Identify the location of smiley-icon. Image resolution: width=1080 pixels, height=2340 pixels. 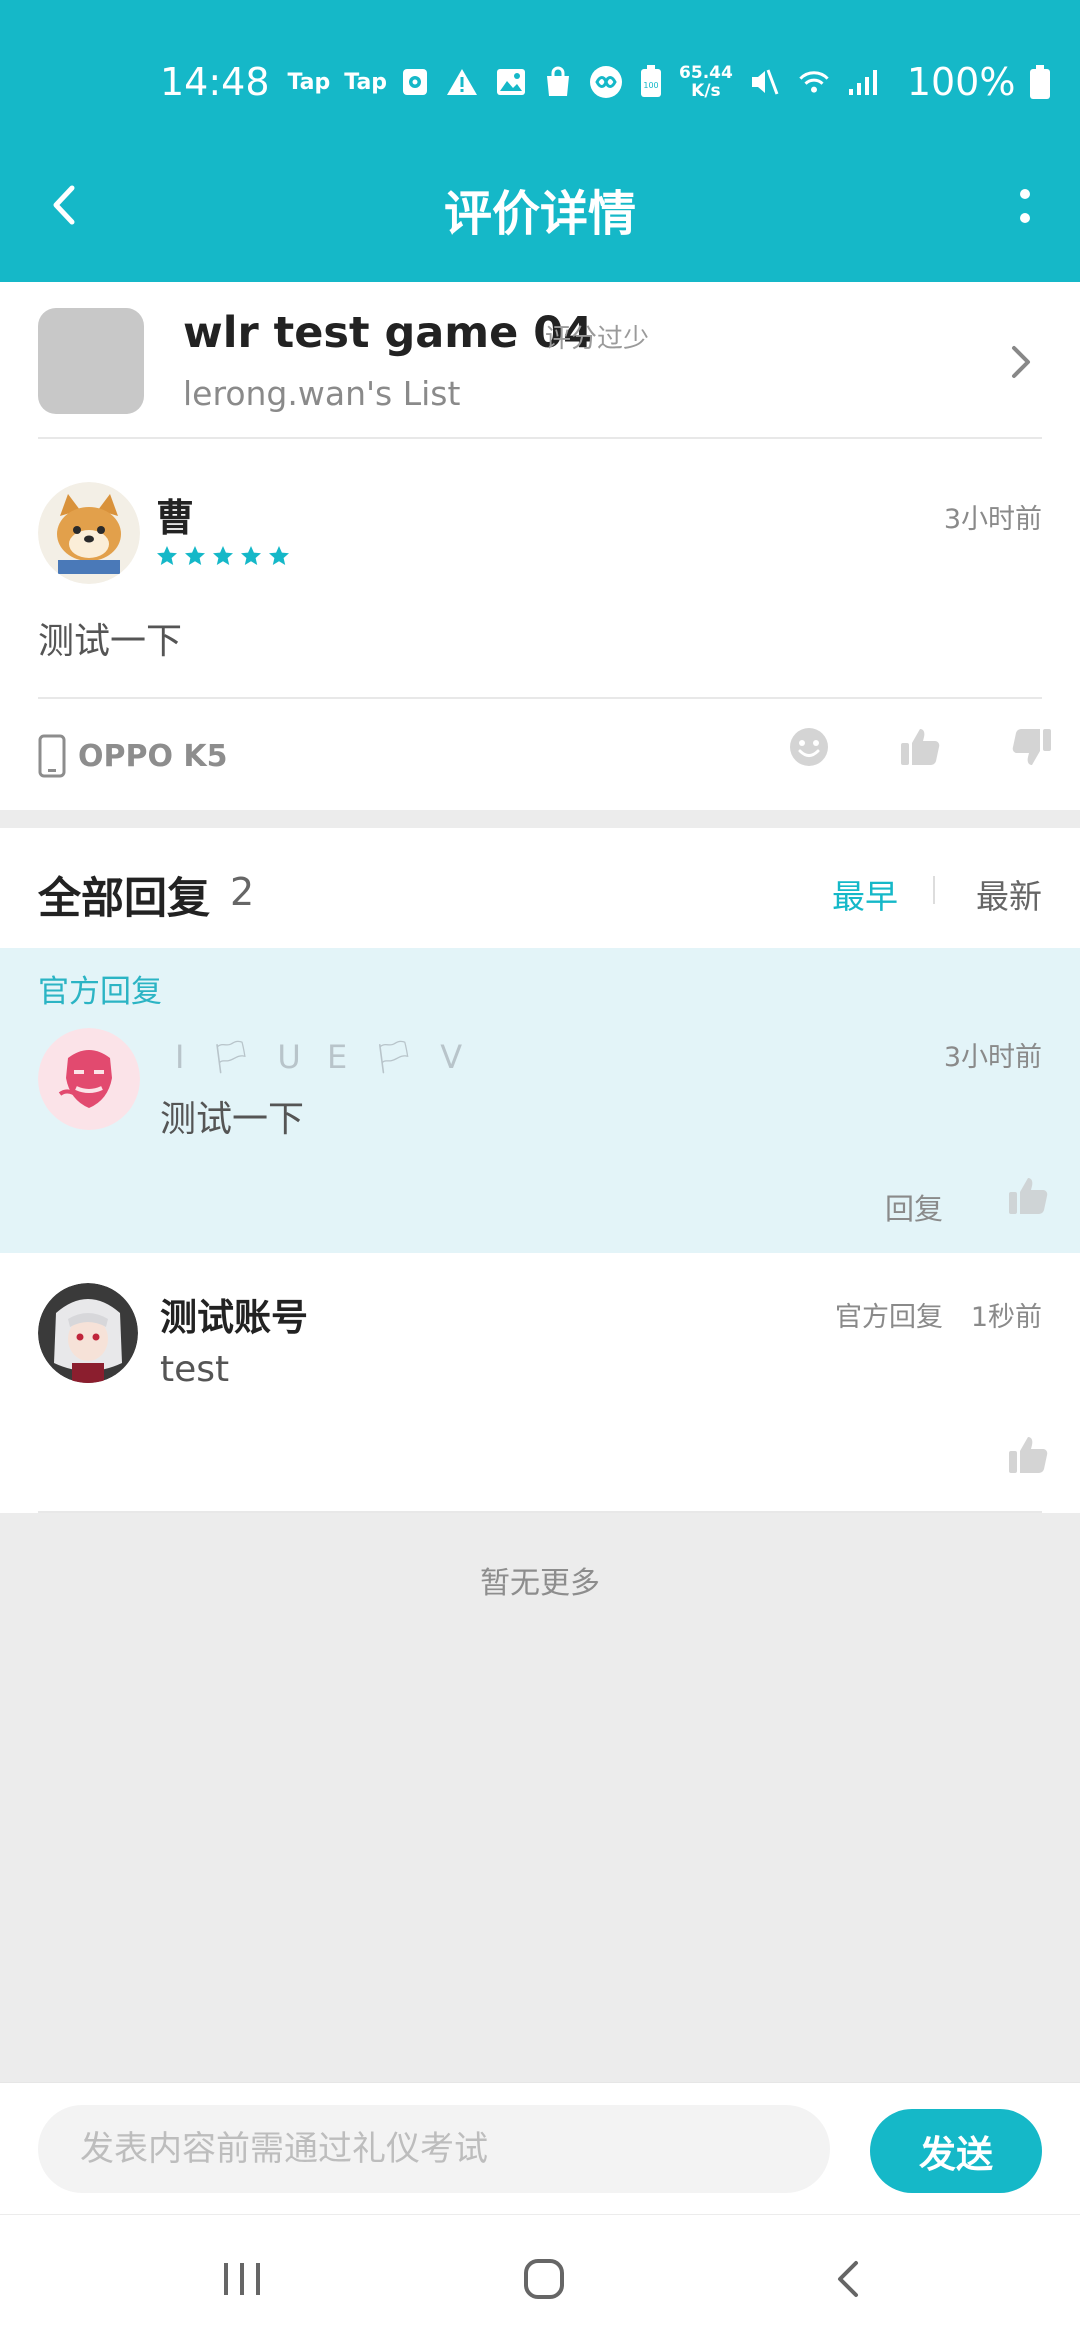
(809, 747).